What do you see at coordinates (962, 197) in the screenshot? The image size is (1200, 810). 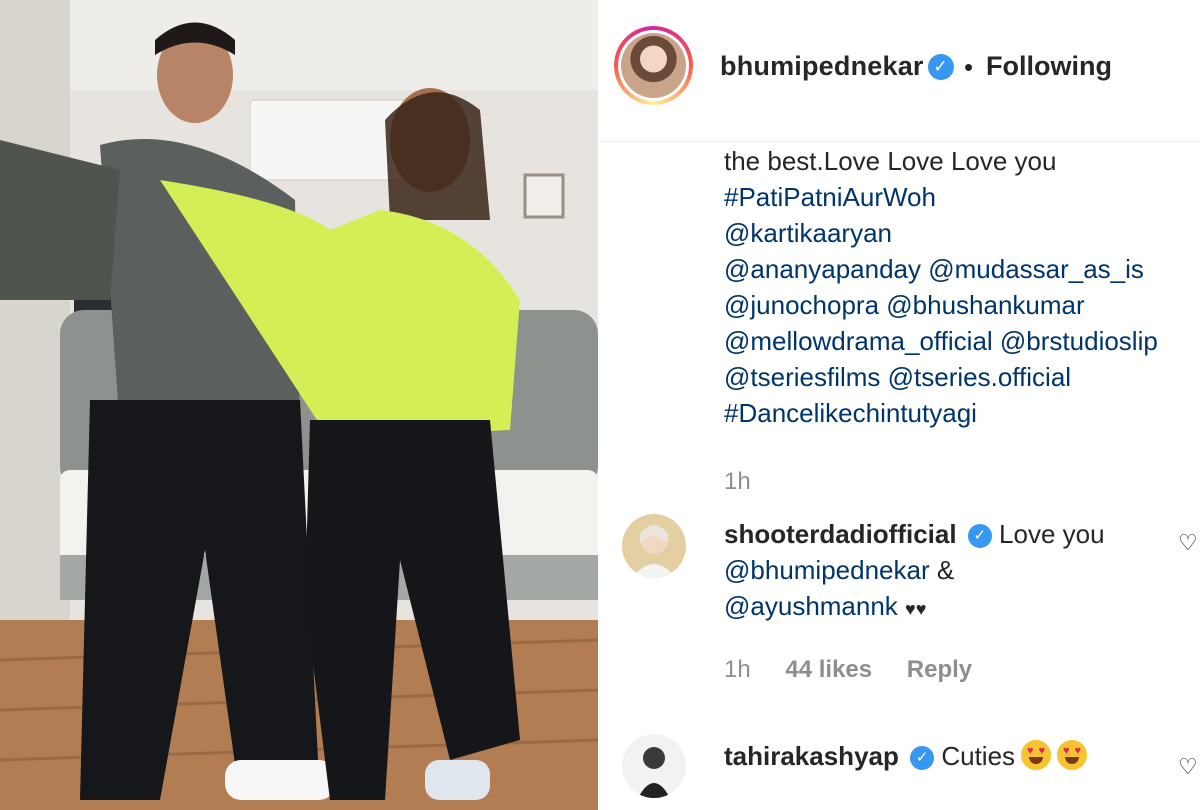 I see `caption-hashtag: #PatiPatniAurWoh` at bounding box center [962, 197].